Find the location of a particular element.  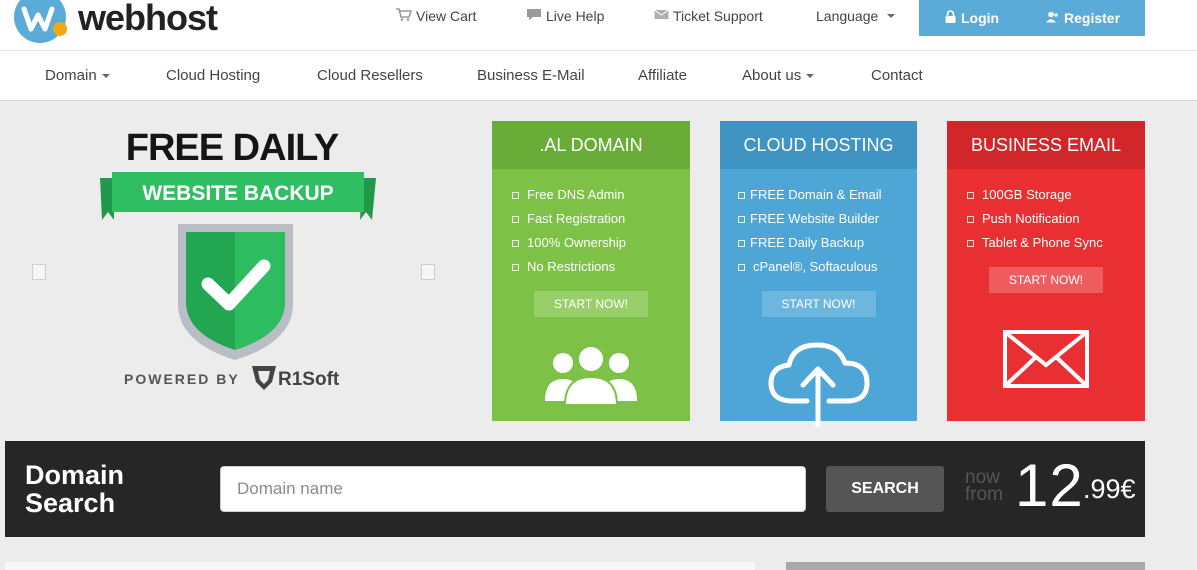

ticket-support-link: Ticket Support is located at coordinates (735, 16).